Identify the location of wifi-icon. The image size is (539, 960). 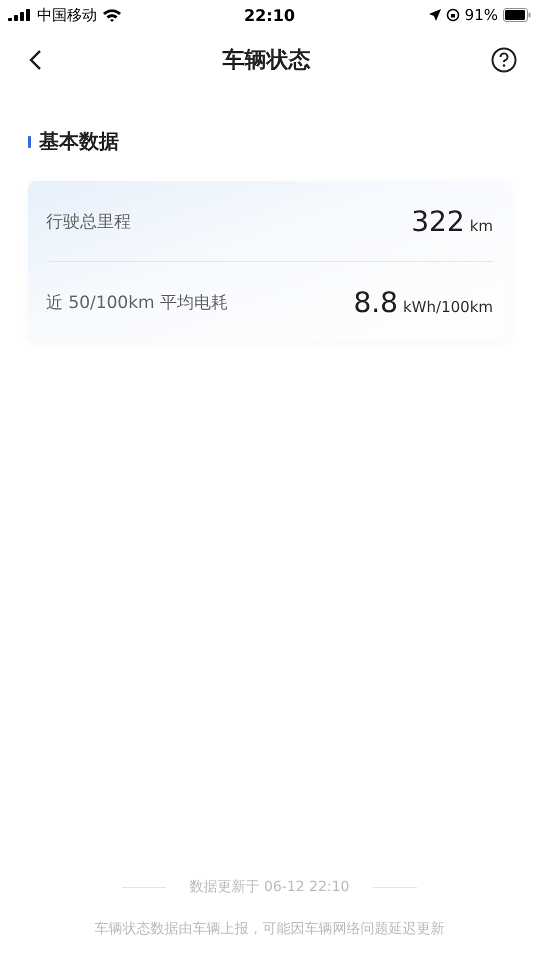
(112, 15).